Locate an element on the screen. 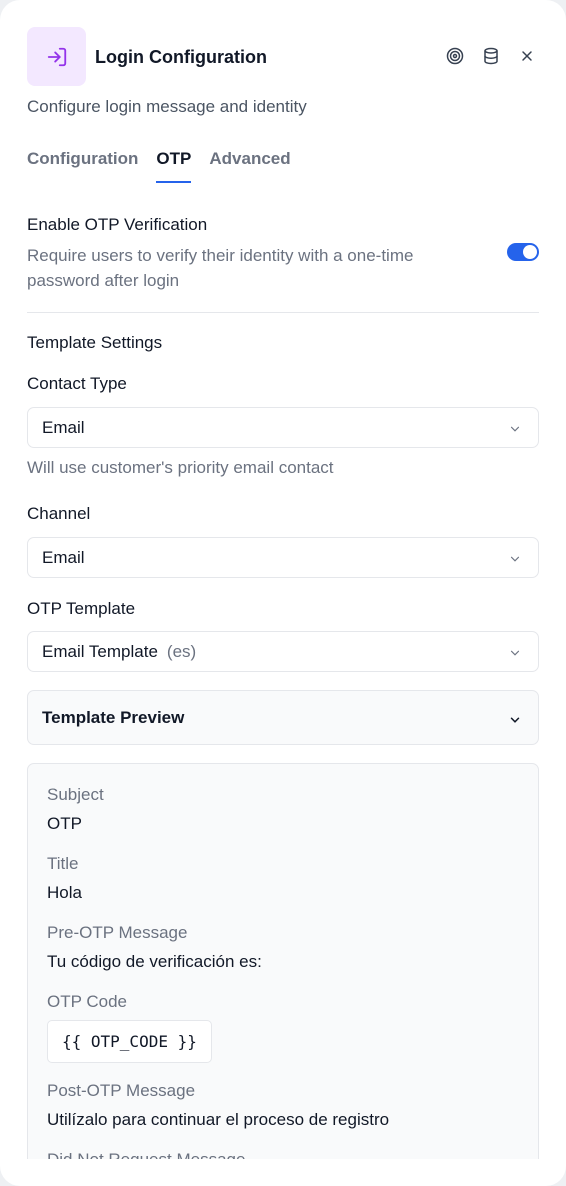 Image resolution: width=566 pixels, height=1186 pixels. preview-otp-code: OTP Code {{ OTP_CODE }} is located at coordinates (129, 1027).